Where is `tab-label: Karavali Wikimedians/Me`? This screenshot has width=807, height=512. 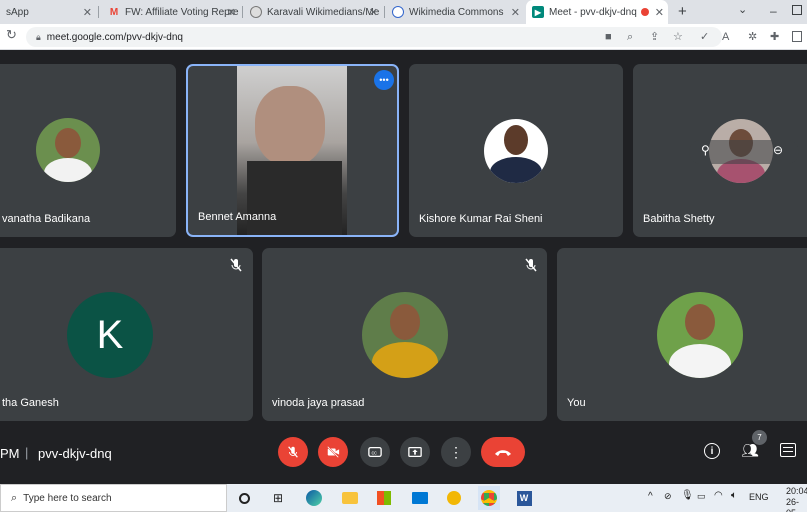 tab-label: Karavali Wikimedians/Me is located at coordinates (323, 12).